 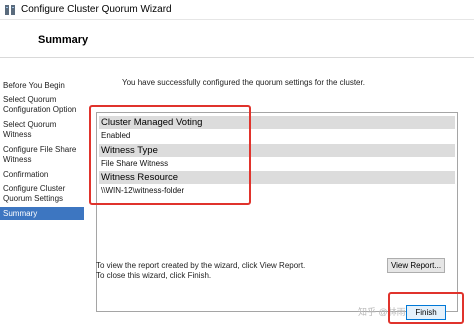 I want to click on nav-step-label: Confirmation, so click(x=26, y=174).